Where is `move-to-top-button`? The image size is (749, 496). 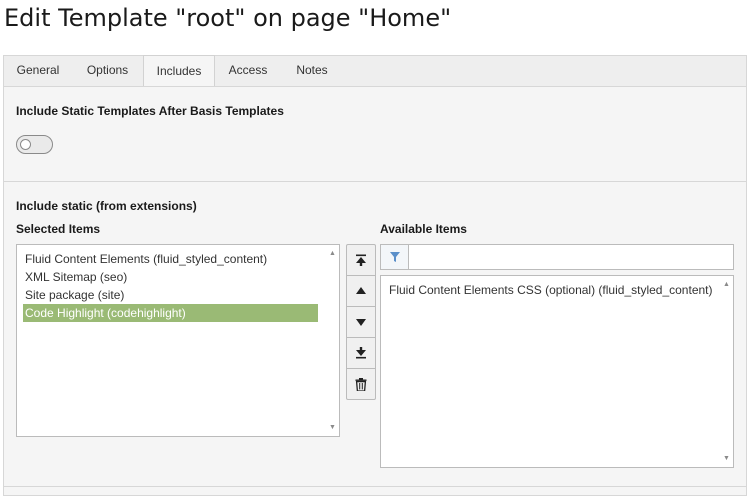 move-to-top-button is located at coordinates (361, 260).